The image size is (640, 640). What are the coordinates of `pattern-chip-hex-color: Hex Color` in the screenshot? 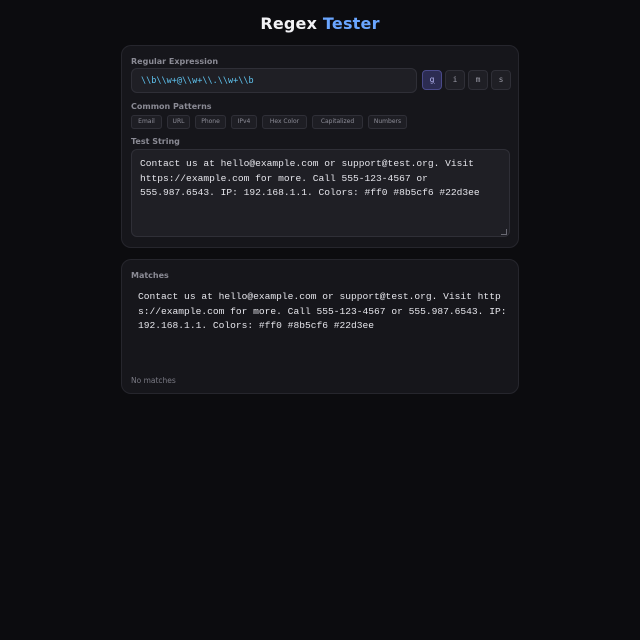 It's located at (284, 122).